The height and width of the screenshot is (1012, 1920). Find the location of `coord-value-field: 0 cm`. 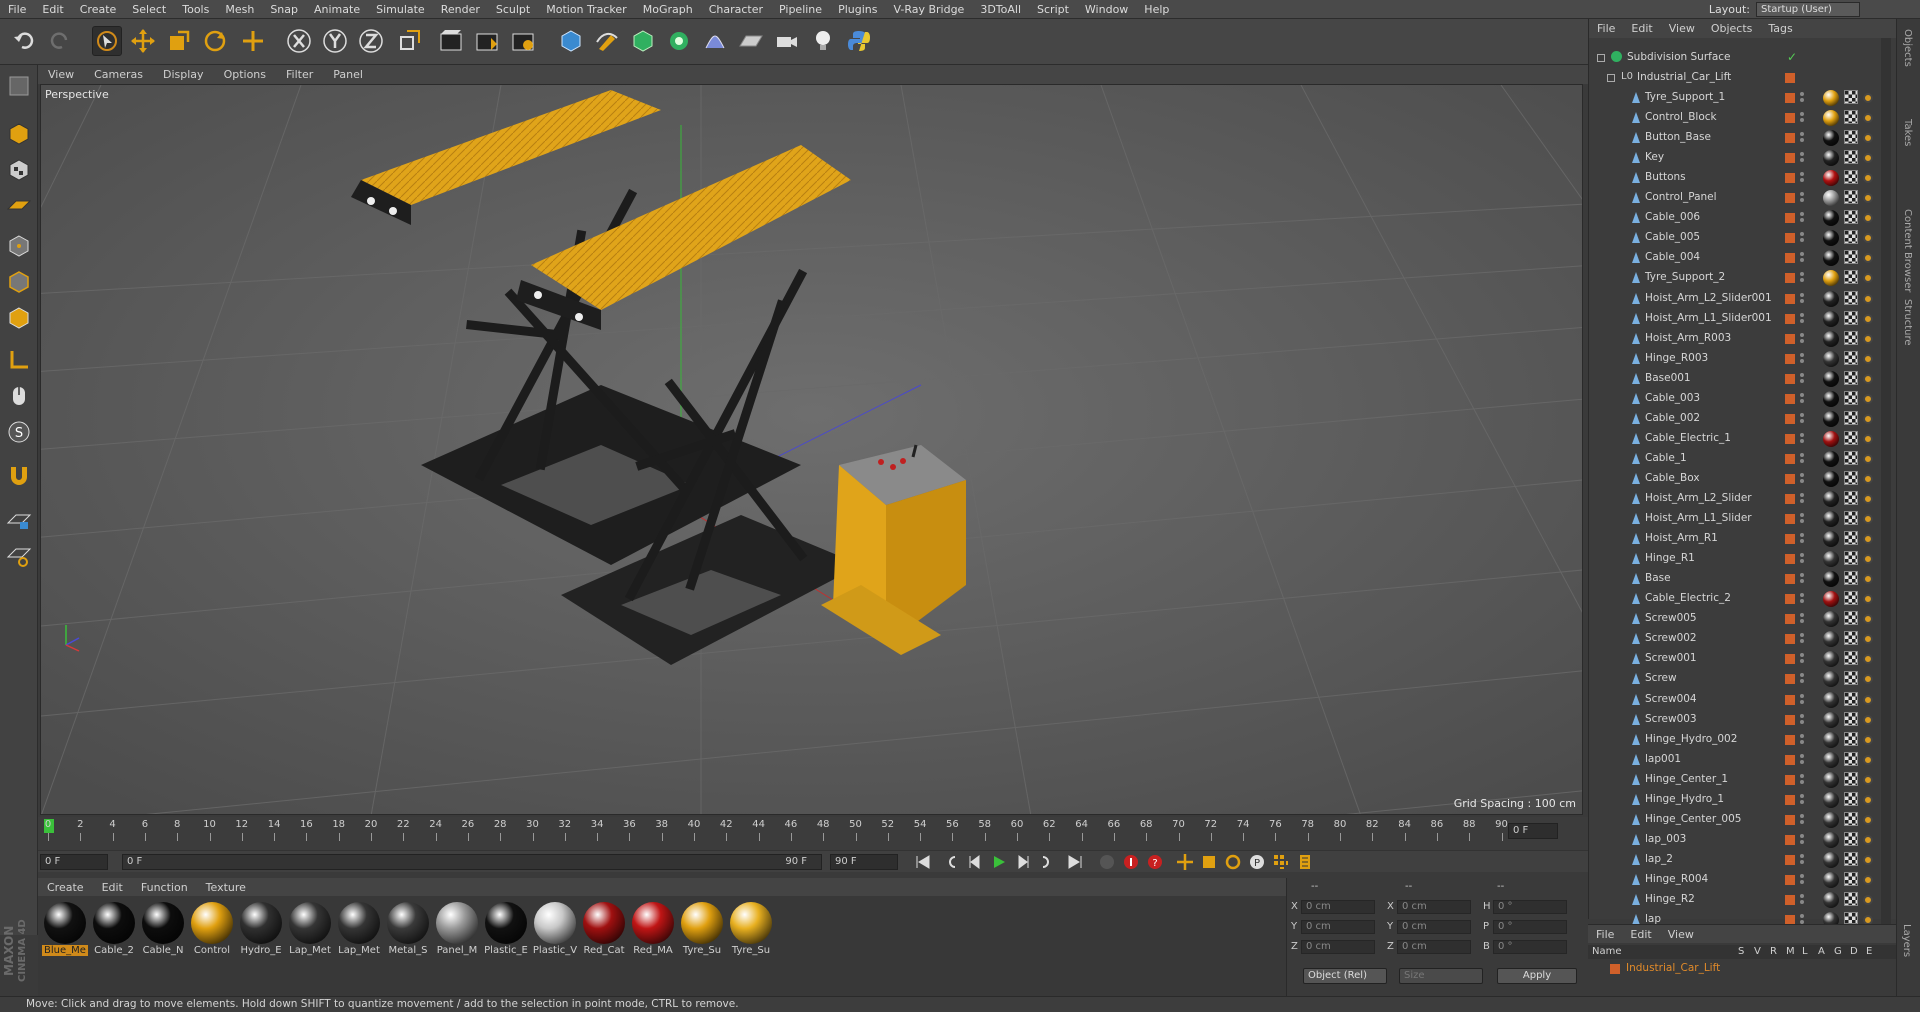

coord-value-field: 0 cm is located at coordinates (1338, 947).